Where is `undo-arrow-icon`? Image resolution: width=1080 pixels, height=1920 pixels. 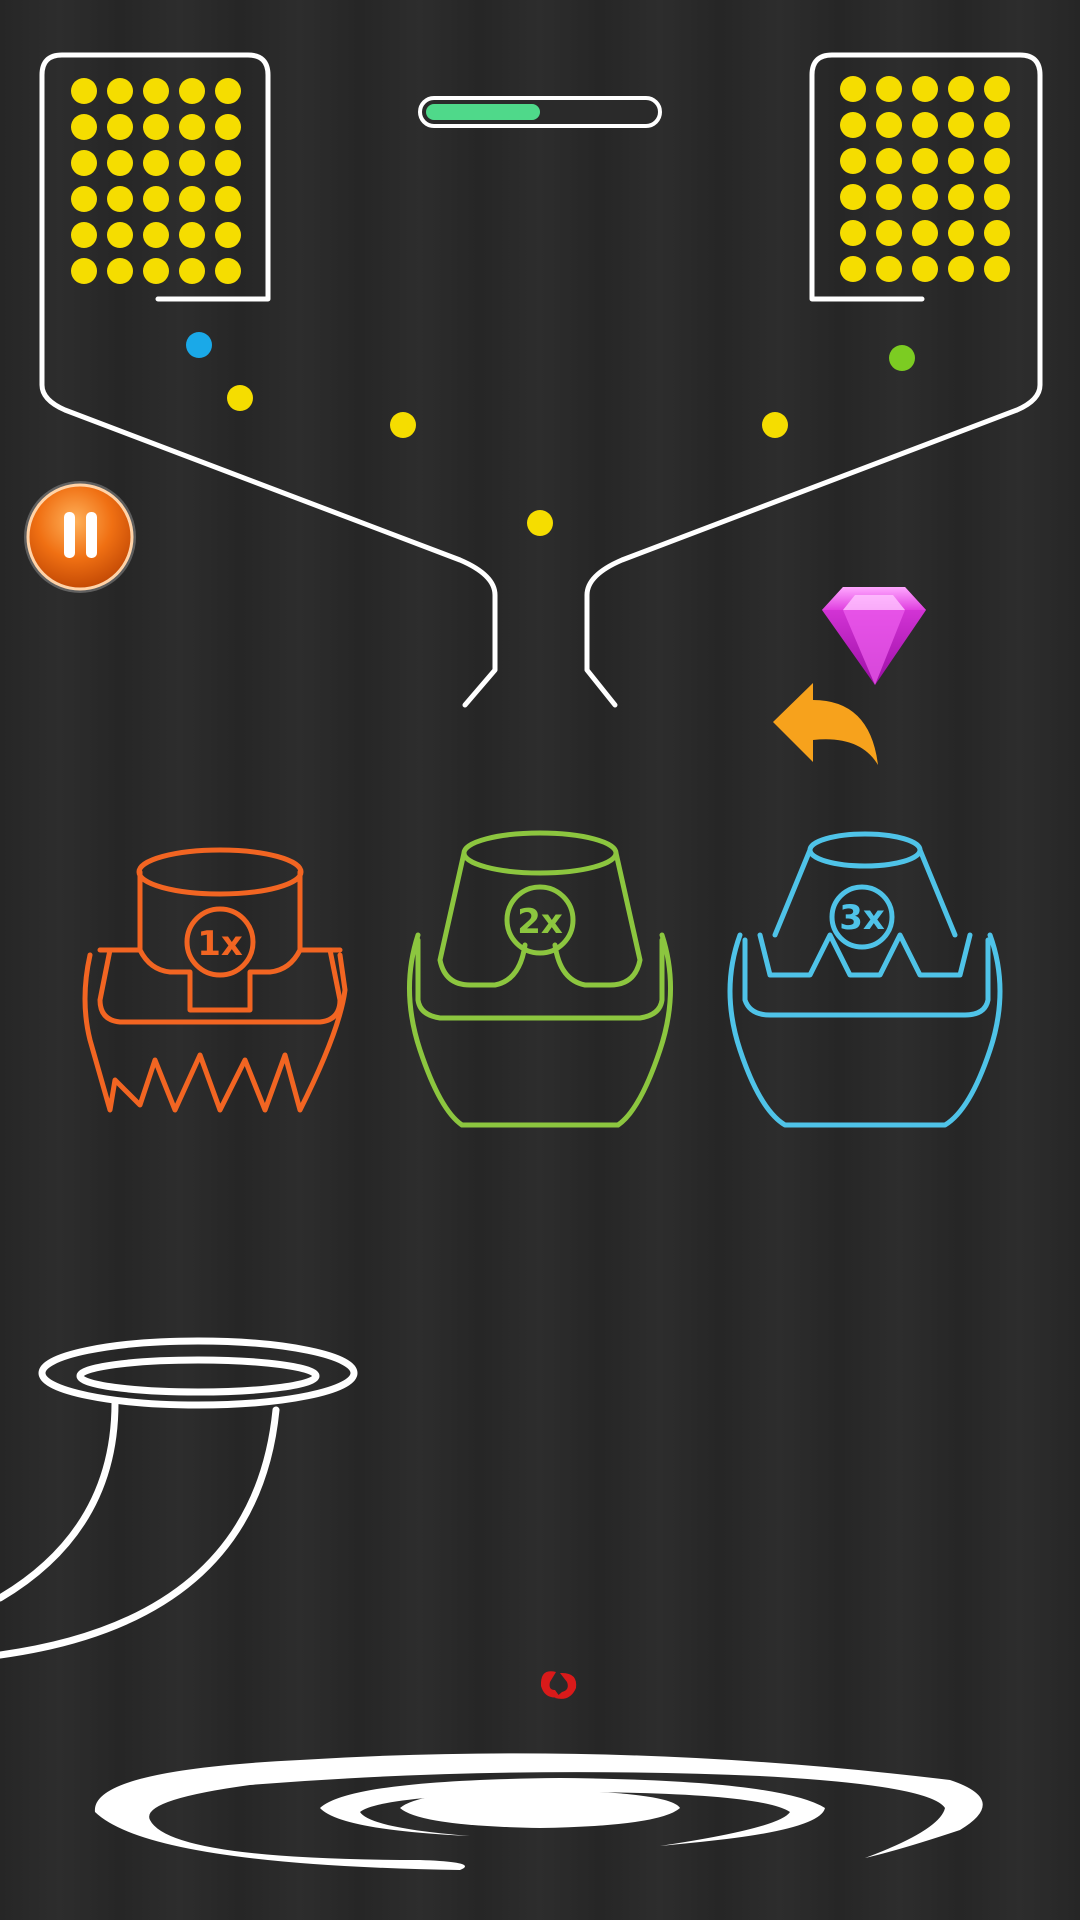
undo-arrow-icon is located at coordinates (825, 724).